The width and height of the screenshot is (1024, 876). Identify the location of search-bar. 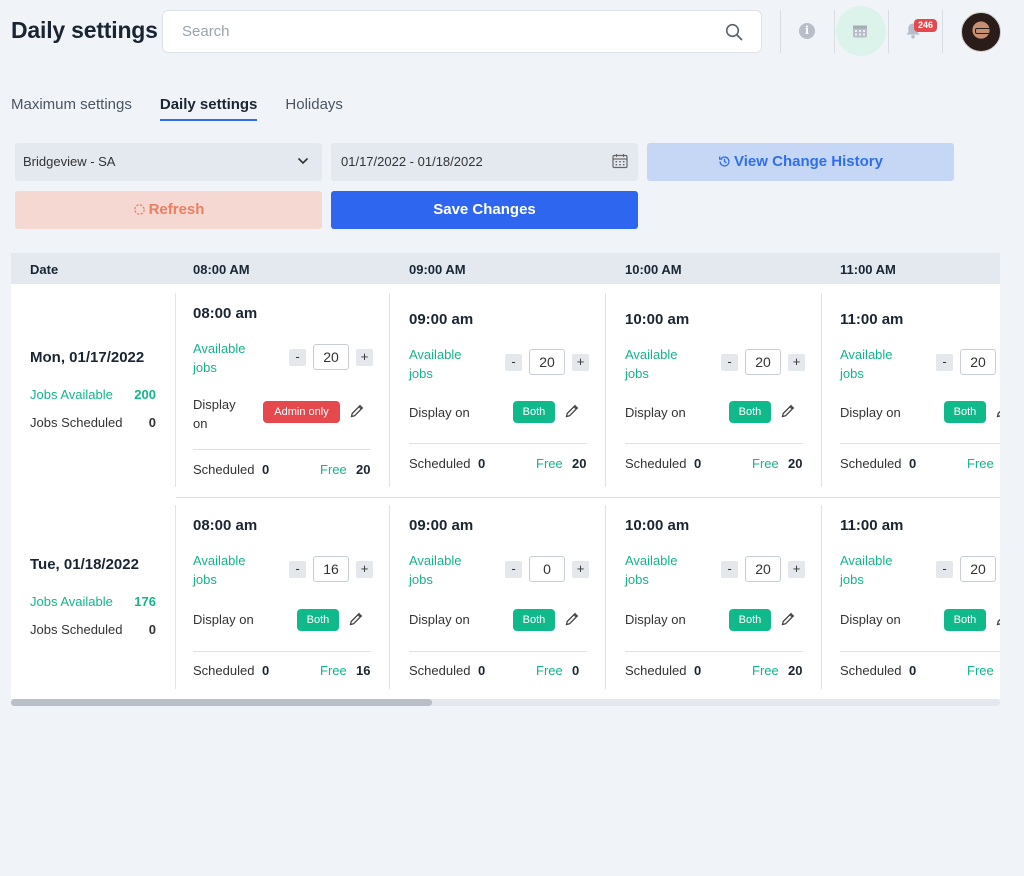
(462, 31).